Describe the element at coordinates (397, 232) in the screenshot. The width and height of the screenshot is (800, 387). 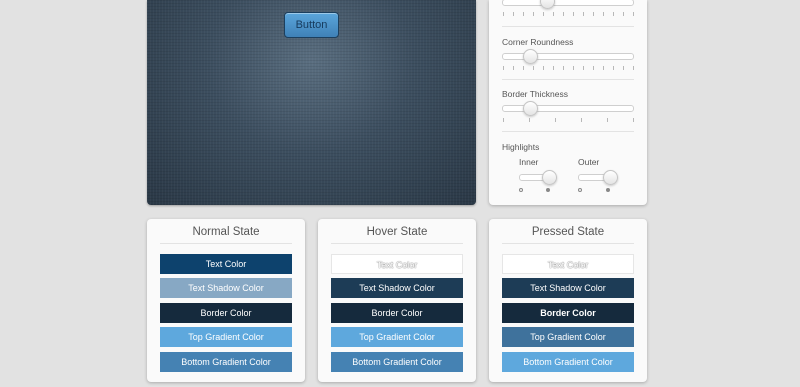
I see `card-title: Hover State` at that location.